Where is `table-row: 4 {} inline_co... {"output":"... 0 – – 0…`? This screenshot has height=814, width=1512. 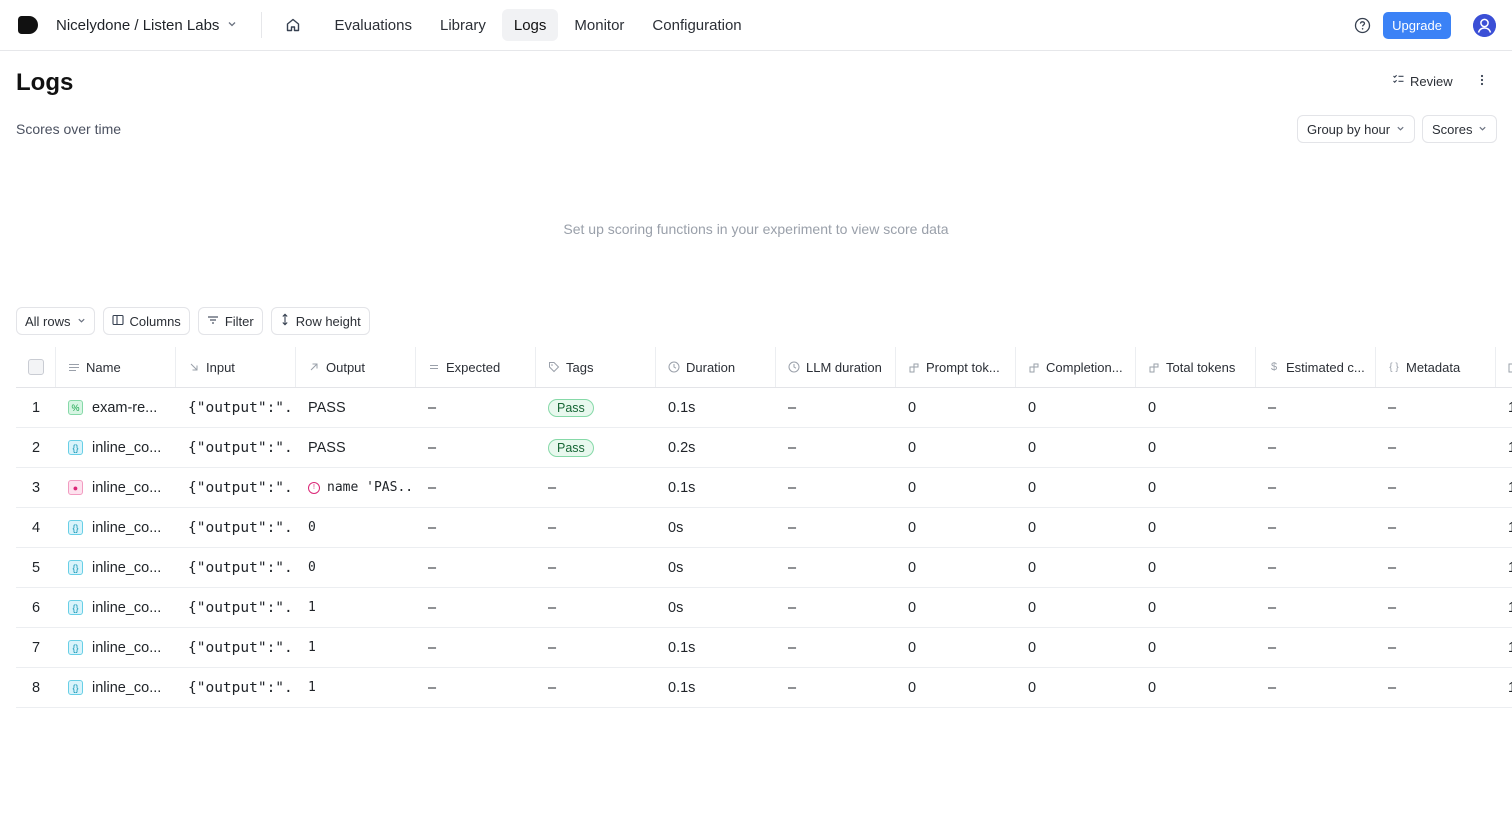
table-row: 4 {} inline_co... {"output":"... 0 – – 0… is located at coordinates (764, 528).